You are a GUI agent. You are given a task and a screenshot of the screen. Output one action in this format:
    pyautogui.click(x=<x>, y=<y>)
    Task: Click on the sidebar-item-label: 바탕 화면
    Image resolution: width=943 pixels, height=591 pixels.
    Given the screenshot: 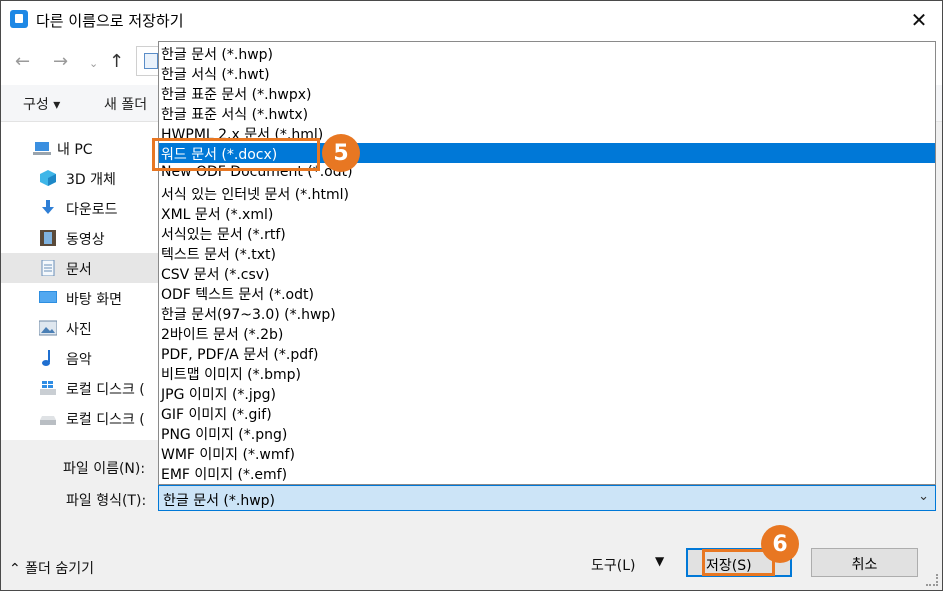 What is the action you would take?
    pyautogui.click(x=94, y=300)
    